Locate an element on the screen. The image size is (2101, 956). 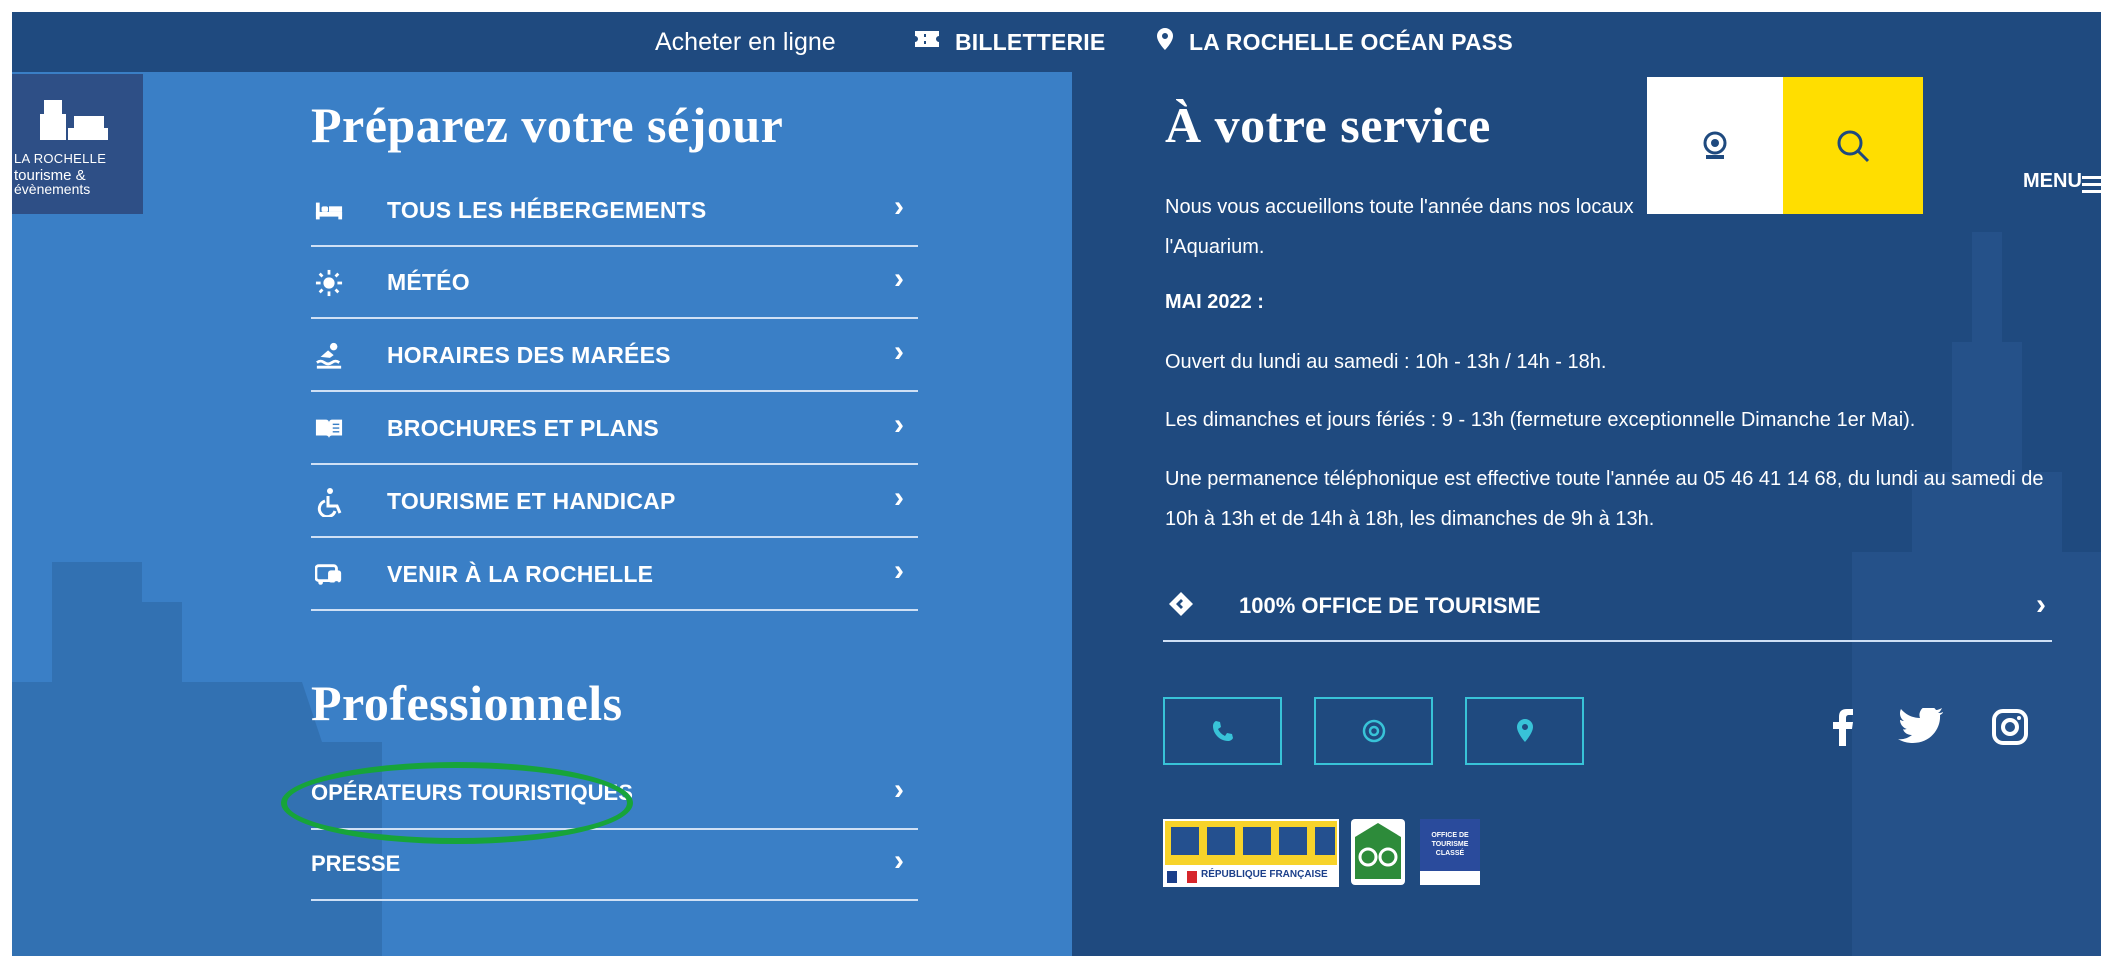
sun-icon is located at coordinates (329, 283).